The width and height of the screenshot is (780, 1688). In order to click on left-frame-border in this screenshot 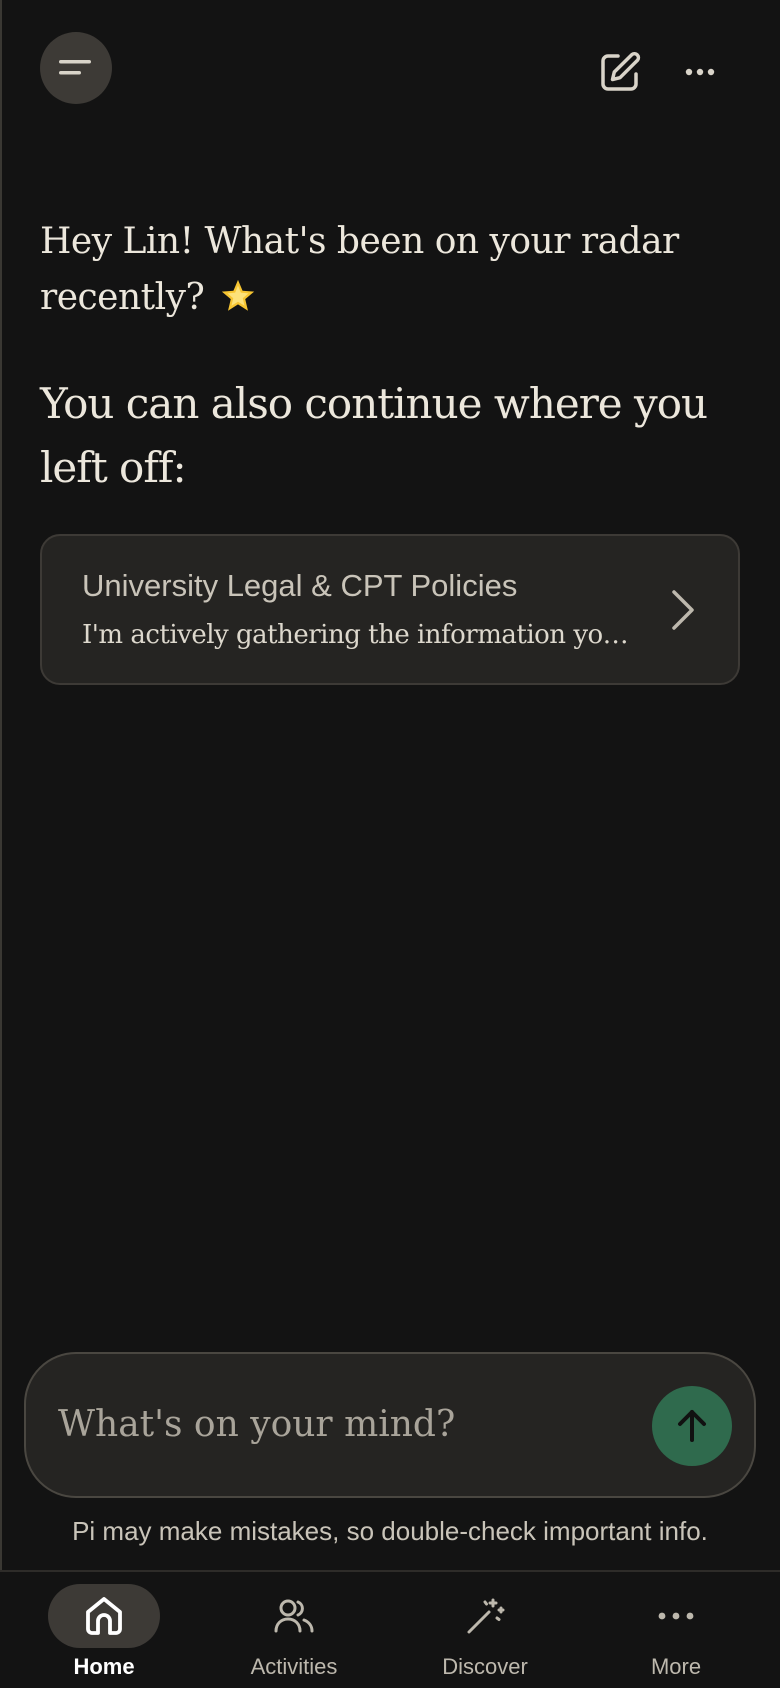, I will do `click(1, 844)`.